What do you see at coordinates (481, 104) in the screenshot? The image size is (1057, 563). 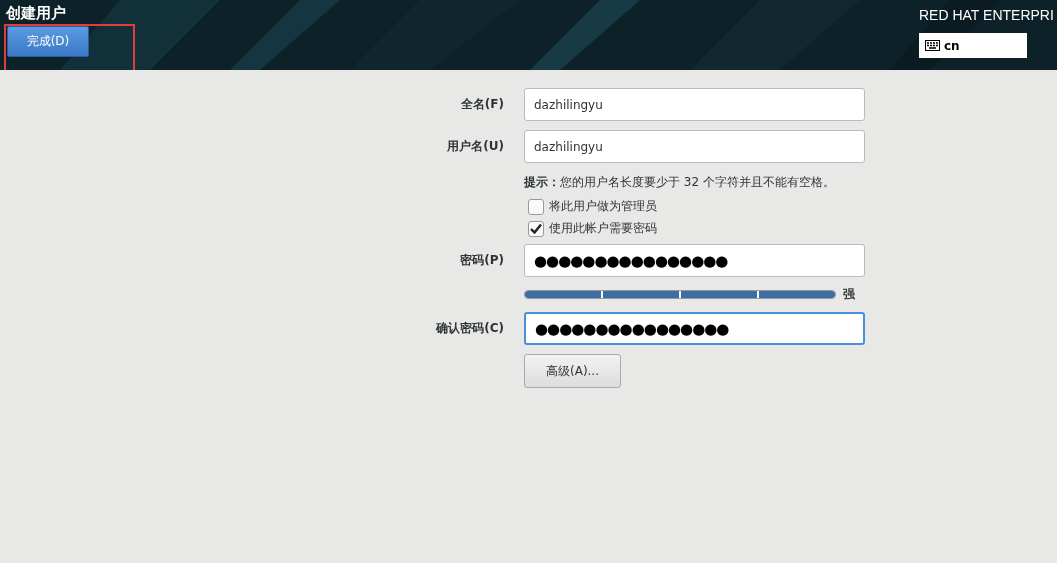 I see `field-label: 全名(F)` at bounding box center [481, 104].